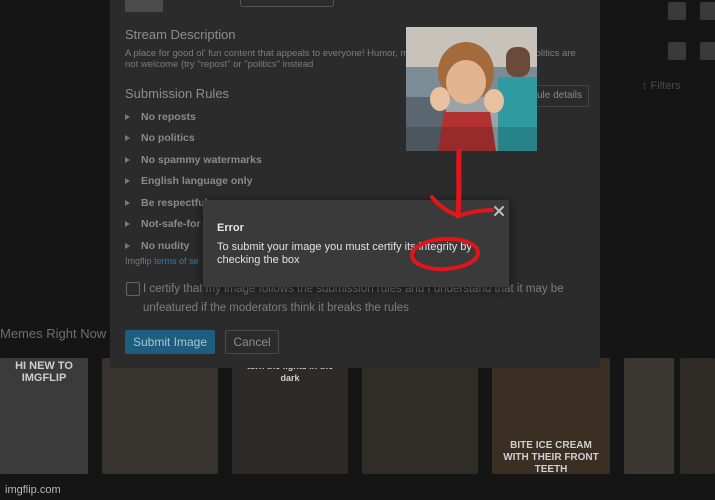 This screenshot has width=715, height=500. I want to click on error-title: Error, so click(230, 228).